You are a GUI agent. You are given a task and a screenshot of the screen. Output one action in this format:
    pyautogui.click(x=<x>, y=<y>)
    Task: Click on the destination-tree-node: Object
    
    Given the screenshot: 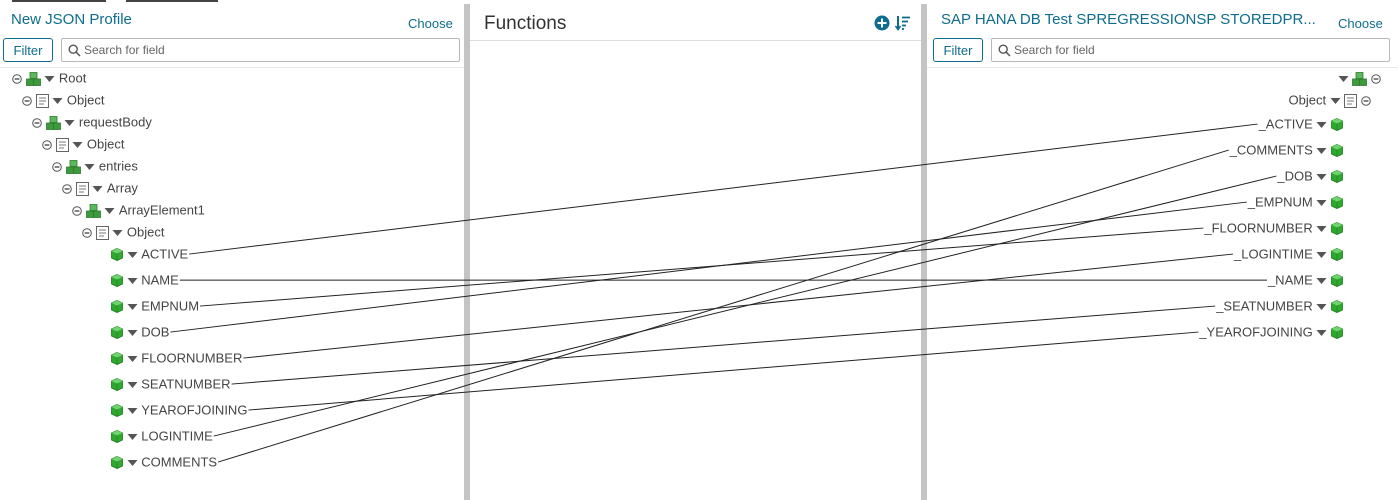 What is the action you would take?
    pyautogui.click(x=1330, y=100)
    